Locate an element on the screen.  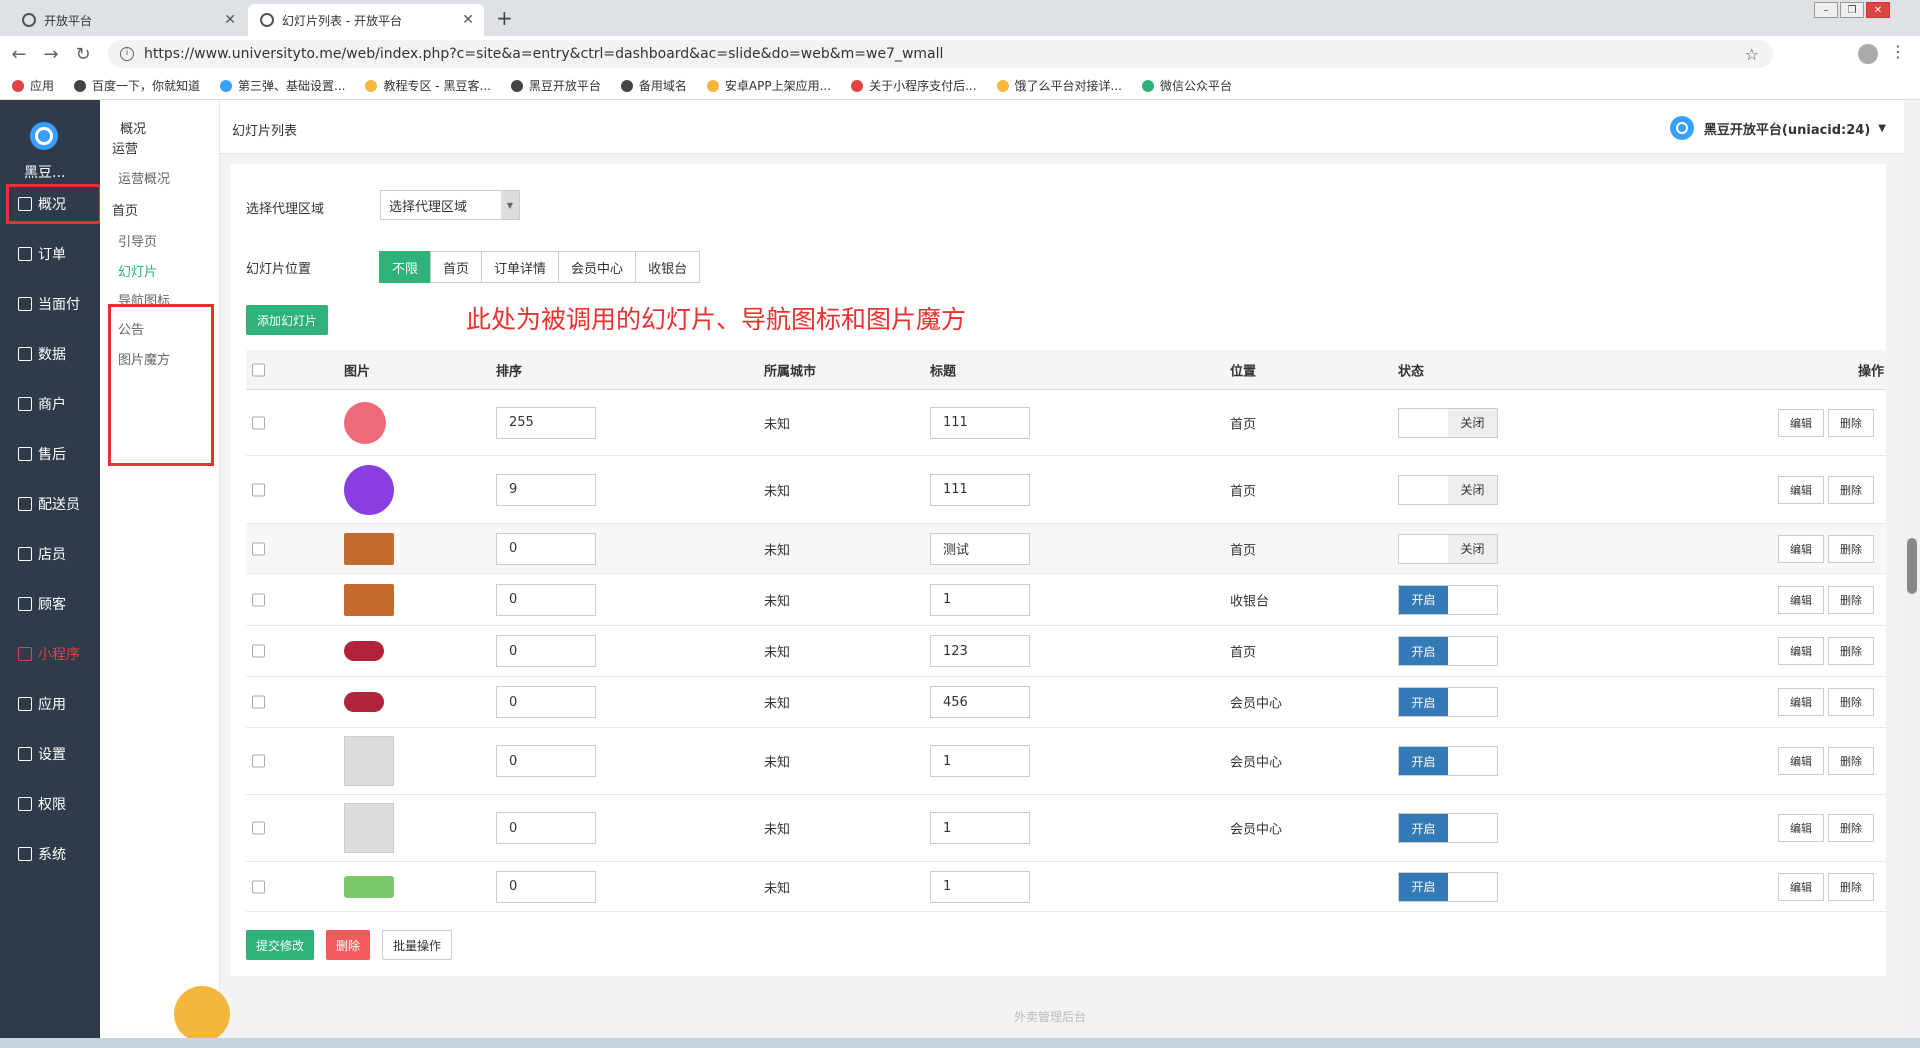
sidebar-item-miniapp: 小程序 is located at coordinates (50, 654).